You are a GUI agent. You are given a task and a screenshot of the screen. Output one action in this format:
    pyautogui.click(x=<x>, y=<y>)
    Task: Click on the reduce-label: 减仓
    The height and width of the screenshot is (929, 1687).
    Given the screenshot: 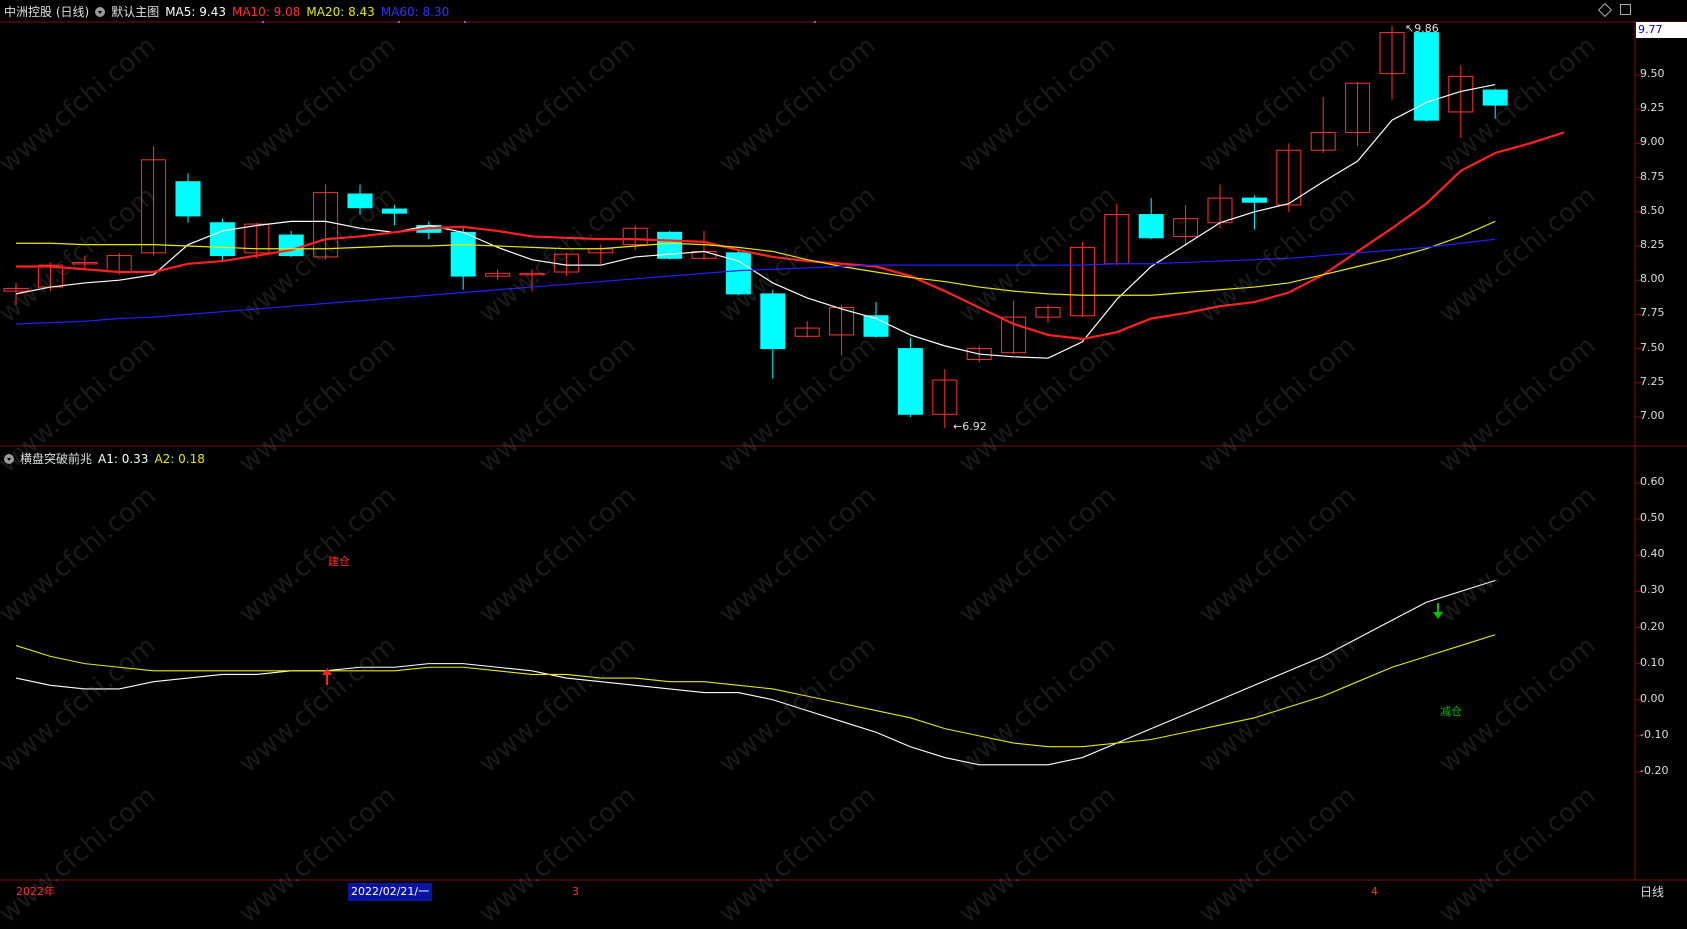 What is the action you would take?
    pyautogui.click(x=1451, y=711)
    